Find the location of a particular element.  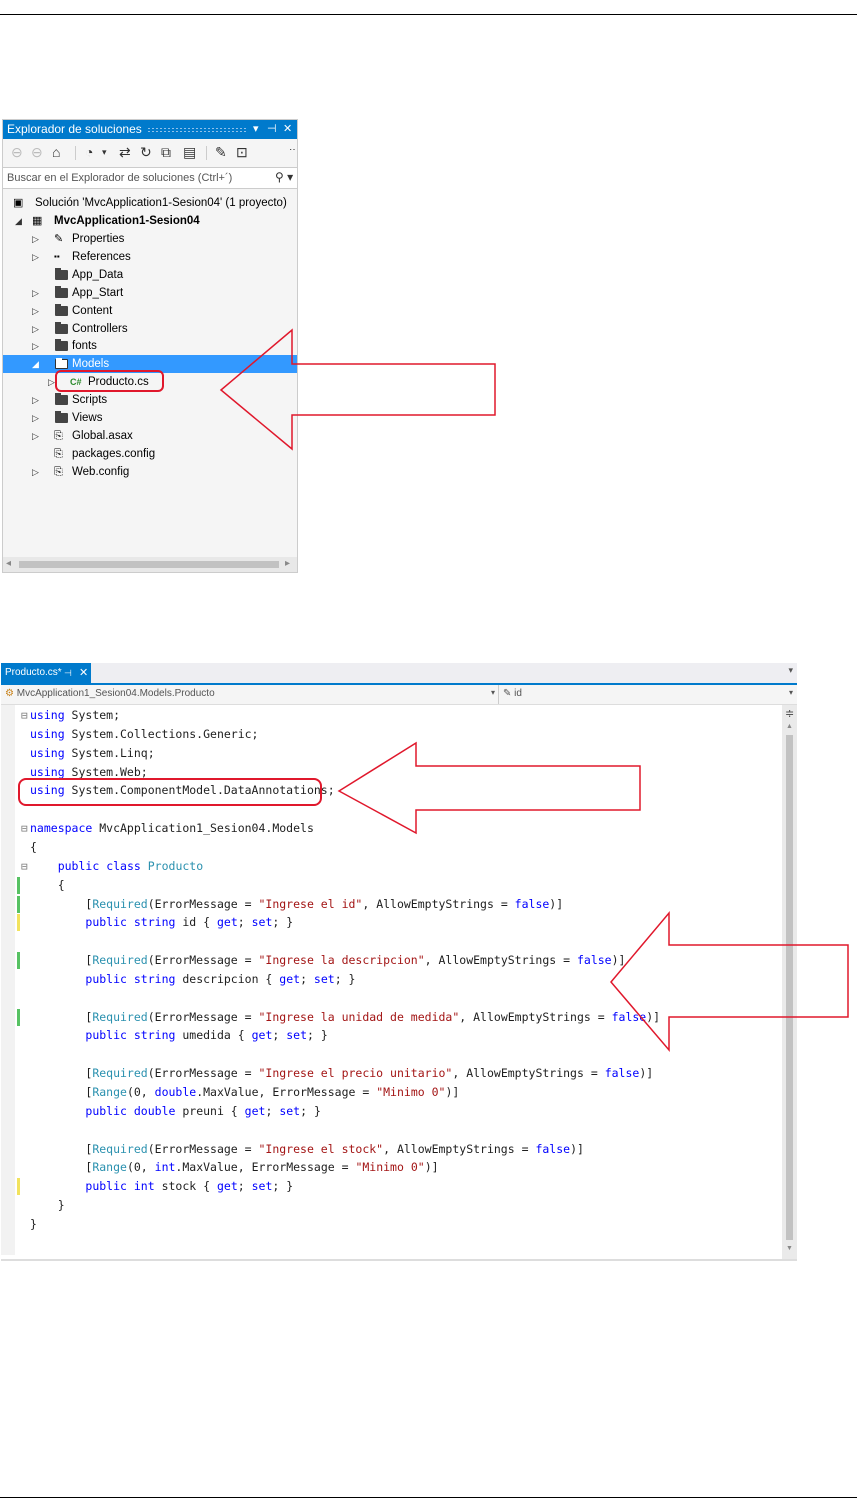

annotation-arrow is located at coordinates (593, 897).